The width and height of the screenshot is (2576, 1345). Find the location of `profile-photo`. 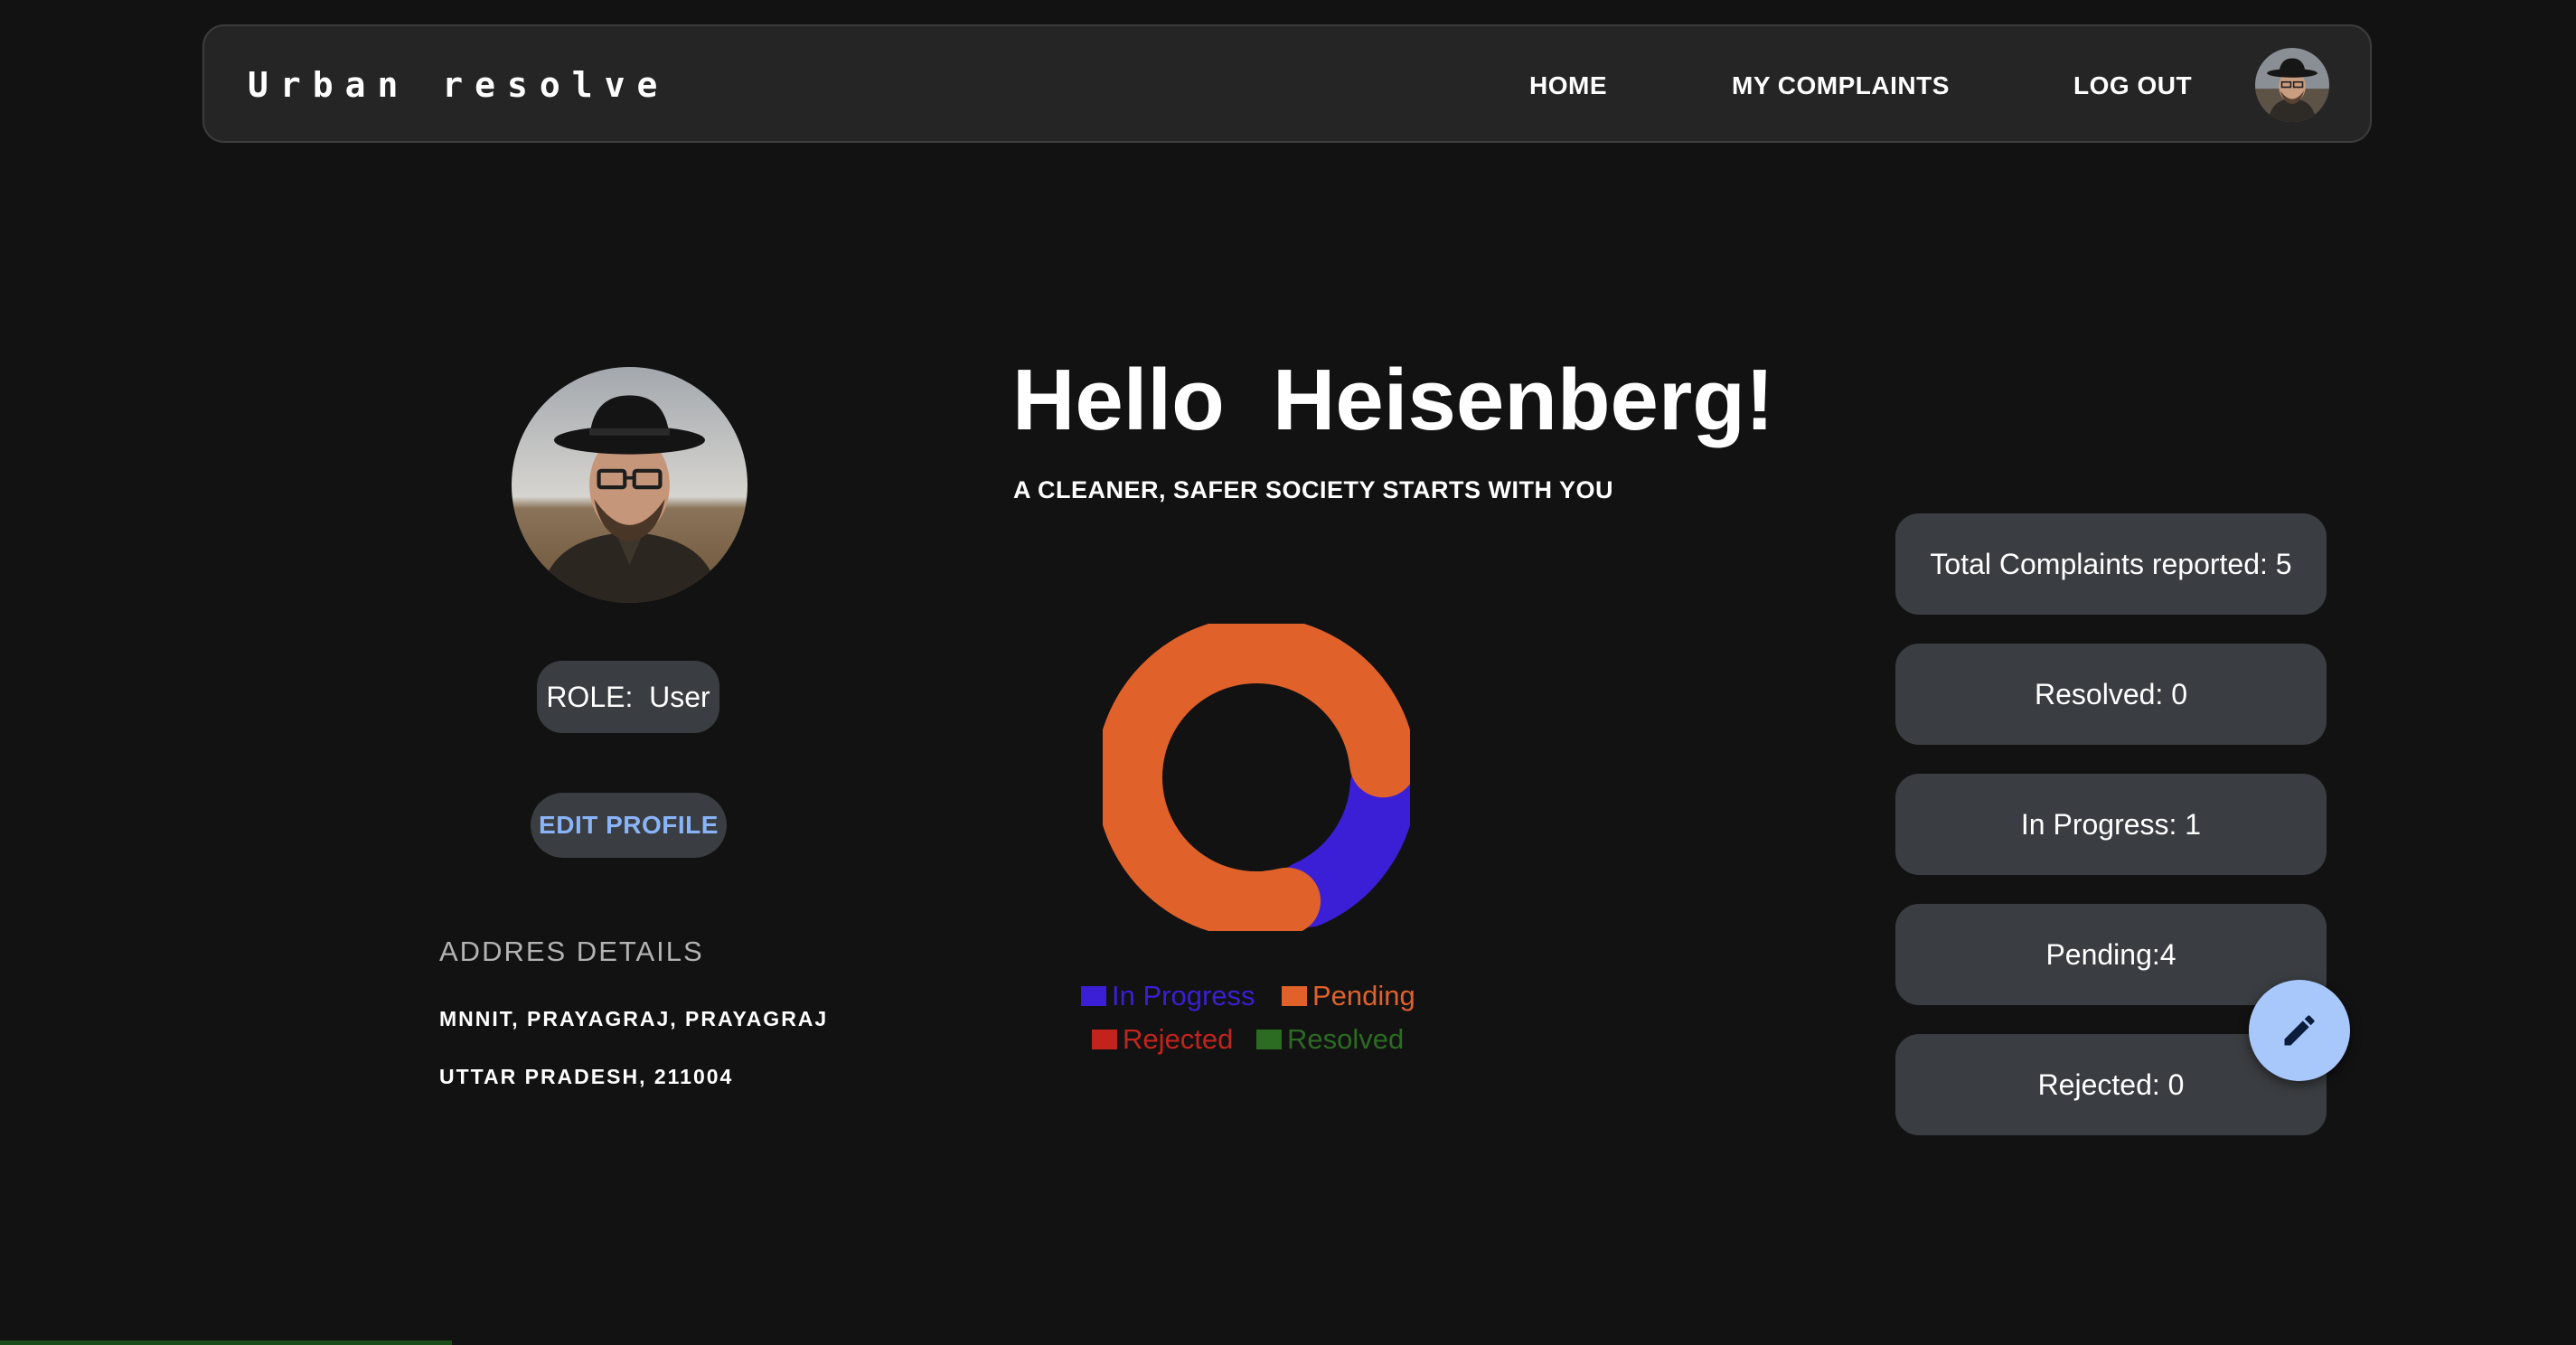

profile-photo is located at coordinates (629, 485).